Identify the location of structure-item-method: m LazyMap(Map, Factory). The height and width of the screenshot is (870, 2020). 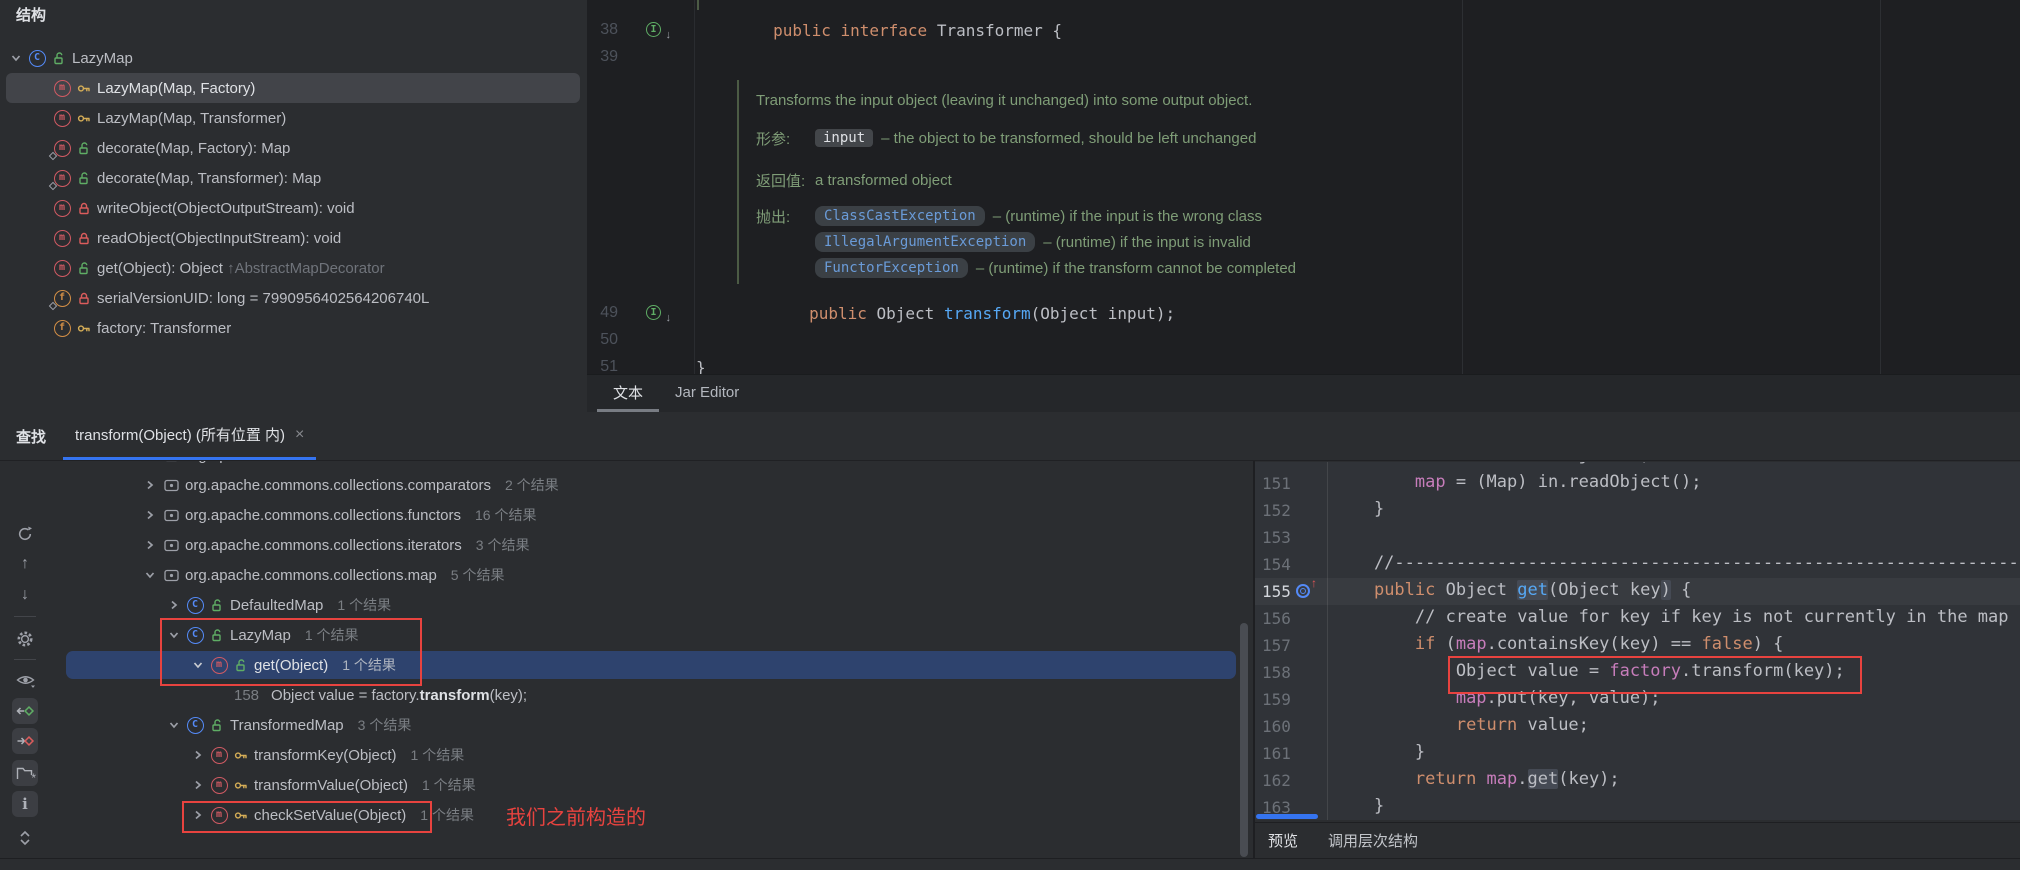
(293, 88).